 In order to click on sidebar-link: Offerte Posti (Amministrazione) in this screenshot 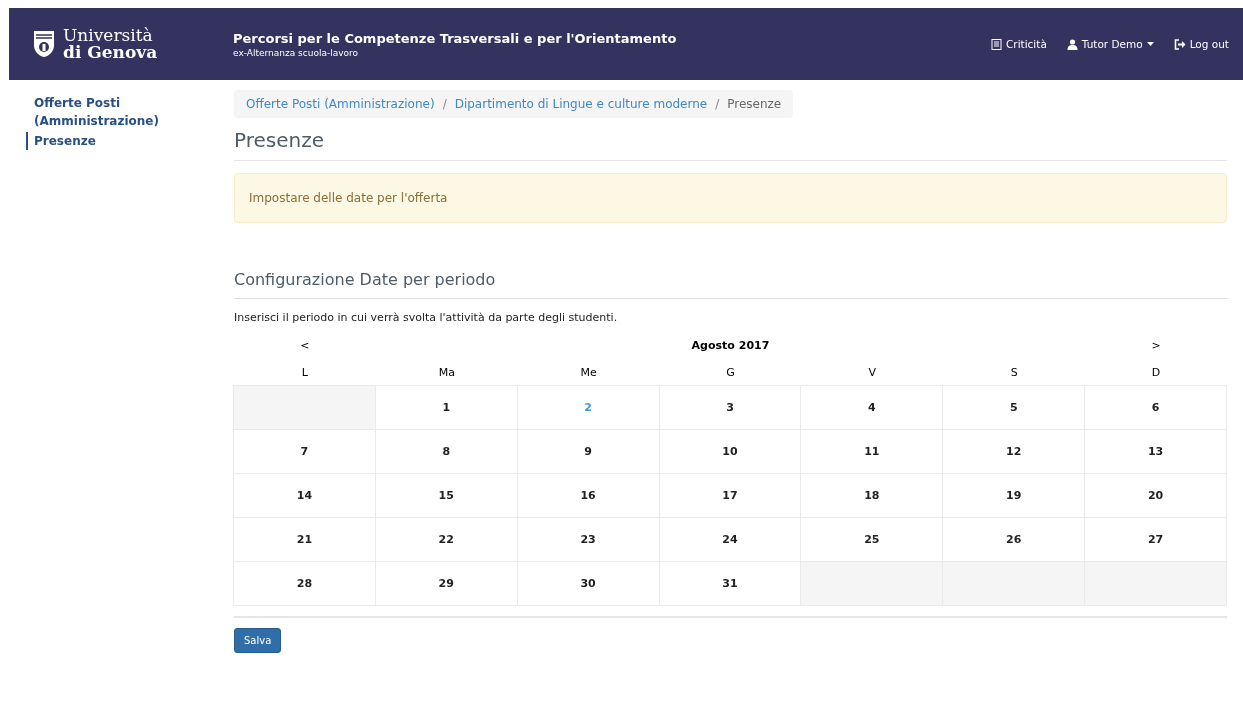, I will do `click(105, 112)`.